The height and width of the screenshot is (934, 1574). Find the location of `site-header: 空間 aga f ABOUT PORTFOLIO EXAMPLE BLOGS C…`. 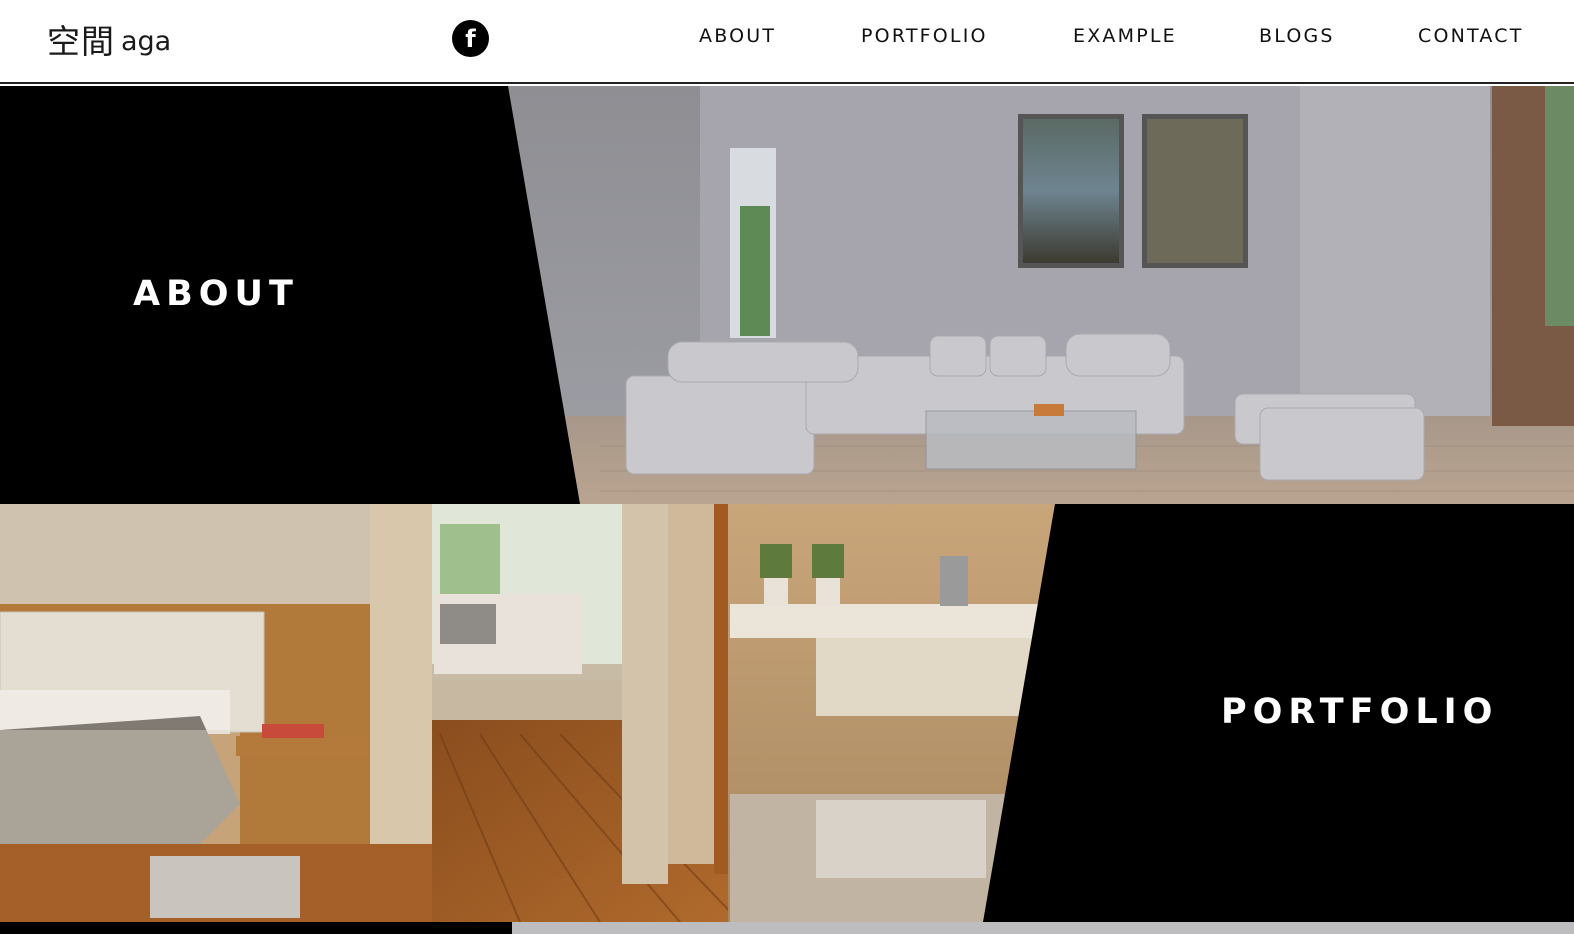

site-header: 空間 aga f ABOUT PORTFOLIO EXAMPLE BLOGS C… is located at coordinates (787, 42).